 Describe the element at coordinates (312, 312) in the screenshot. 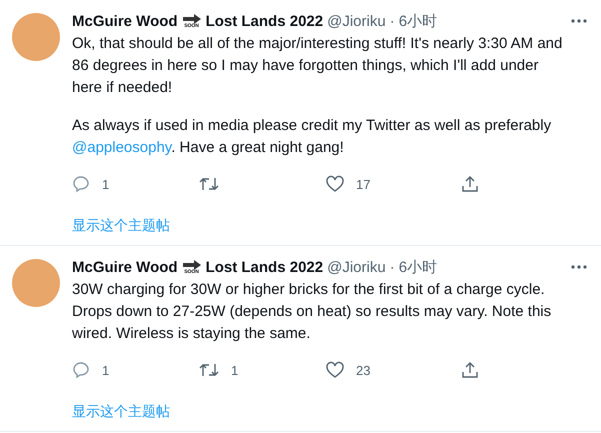

I see `tweet-text: 30W charging for 30W or higher bricks for the first bit of a charge cycle. Drops down to 27-25W (depends on heat) so results may vary. Note this wired. Wireless is staying the same.` at that location.